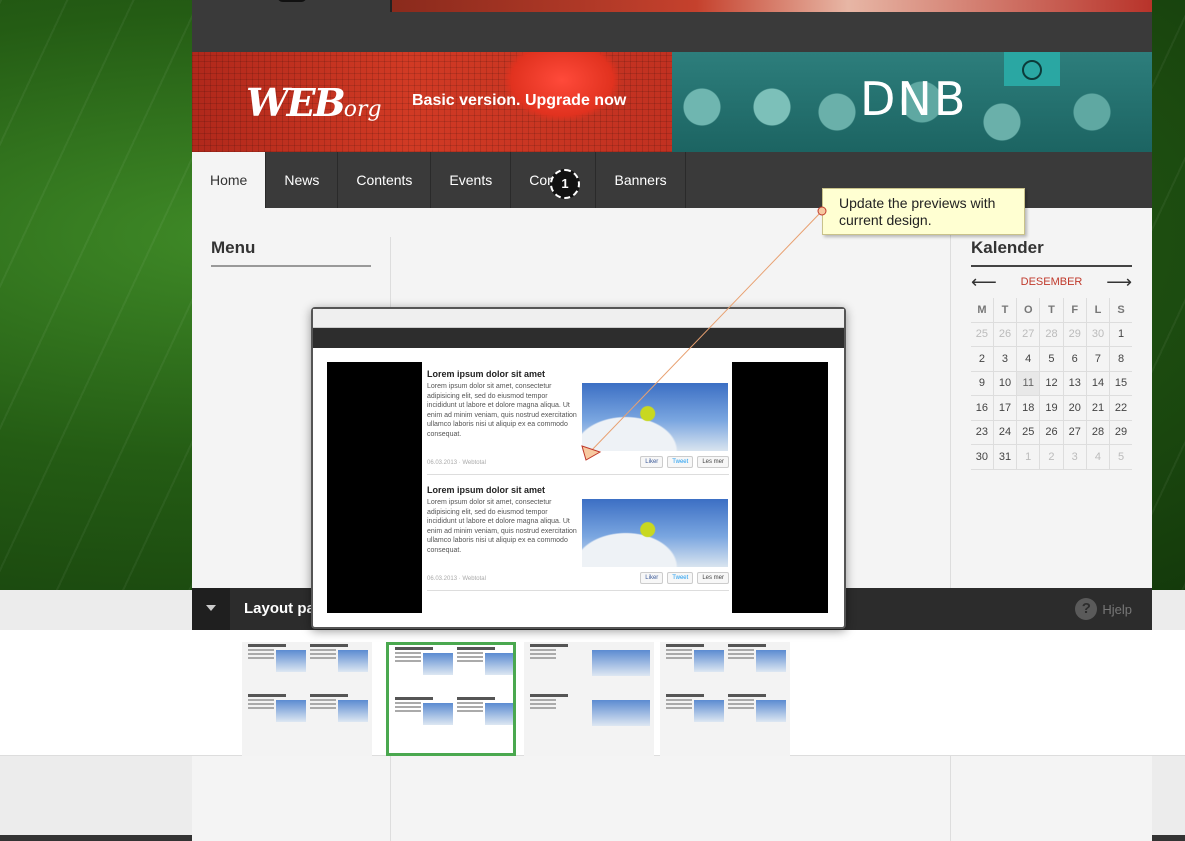 This screenshot has width=1185, height=841. Describe the element at coordinates (471, 180) in the screenshot. I see `nav-item-events: Events` at that location.